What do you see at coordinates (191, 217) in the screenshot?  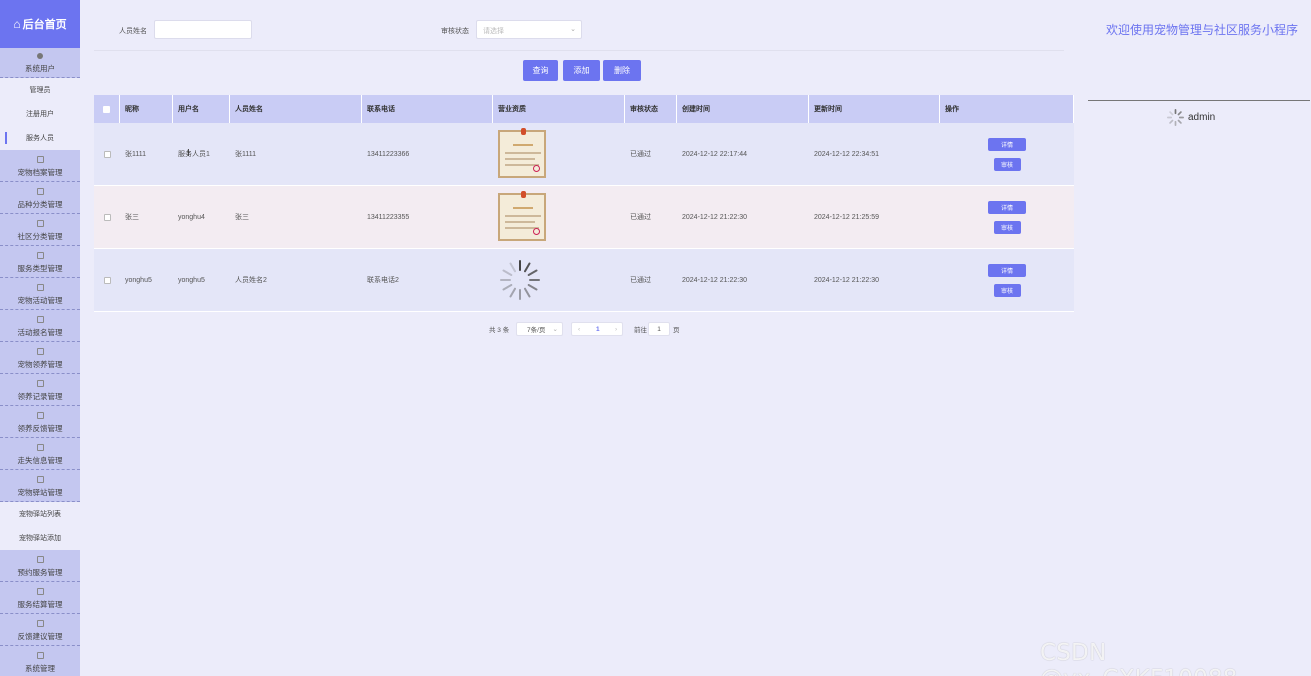 I see `username-cell: yonghu4` at bounding box center [191, 217].